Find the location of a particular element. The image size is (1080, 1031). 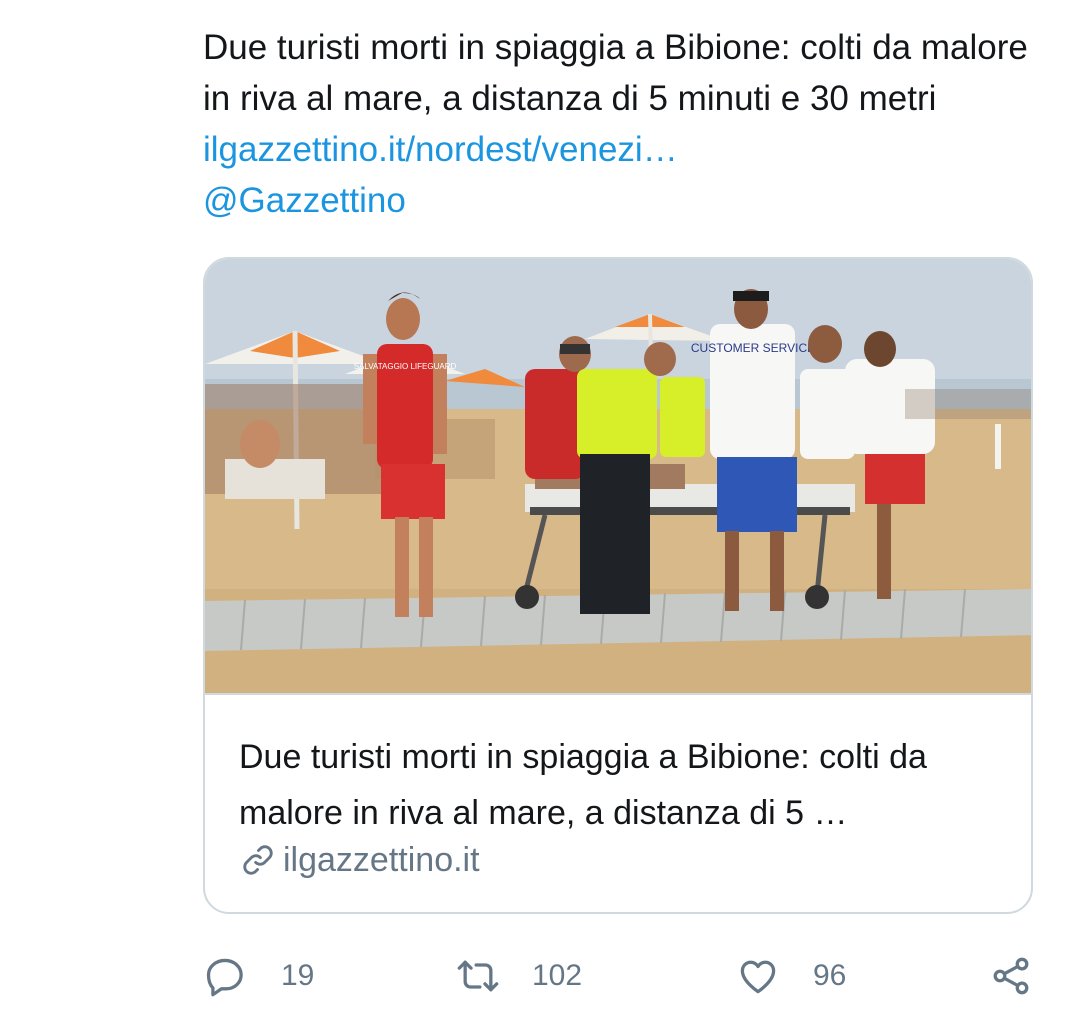

lifeguard-shirt-text: SALVATAGGIO LIFEGUARD is located at coordinates (405, 366).